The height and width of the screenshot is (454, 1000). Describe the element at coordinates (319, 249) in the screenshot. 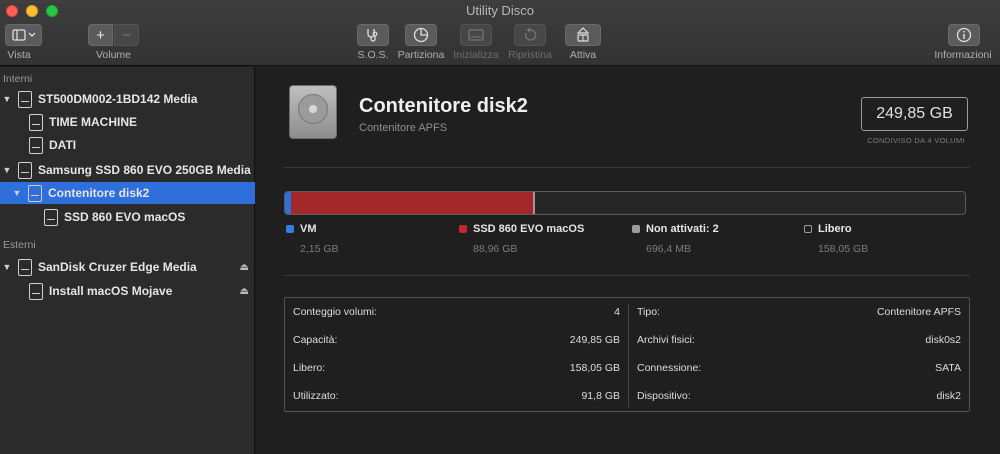

I see `legend-value: 2,15 GB` at that location.